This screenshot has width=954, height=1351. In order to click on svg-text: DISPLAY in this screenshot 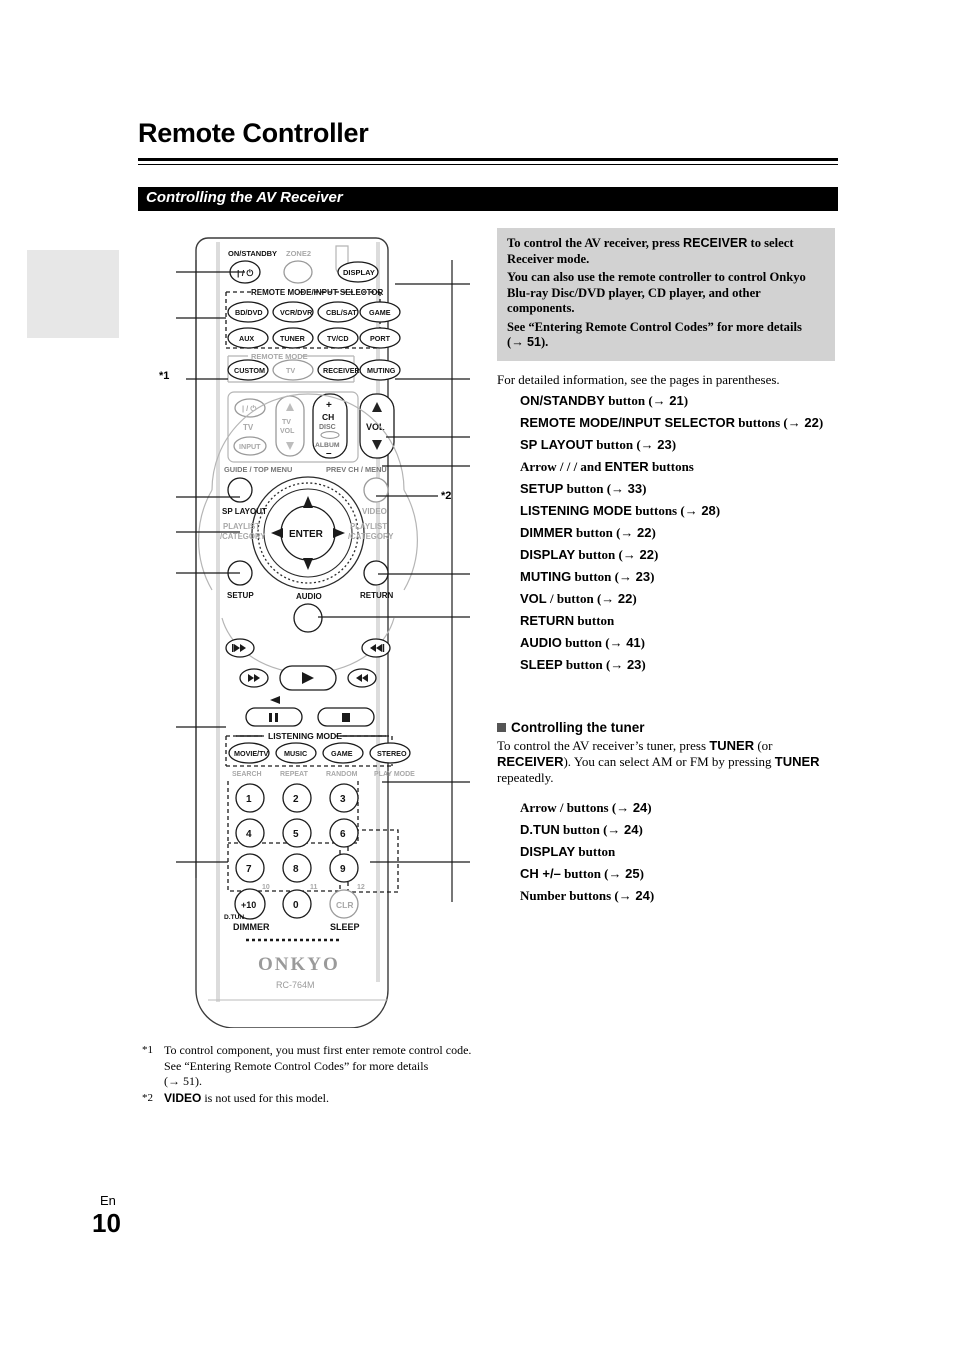, I will do `click(359, 272)`.